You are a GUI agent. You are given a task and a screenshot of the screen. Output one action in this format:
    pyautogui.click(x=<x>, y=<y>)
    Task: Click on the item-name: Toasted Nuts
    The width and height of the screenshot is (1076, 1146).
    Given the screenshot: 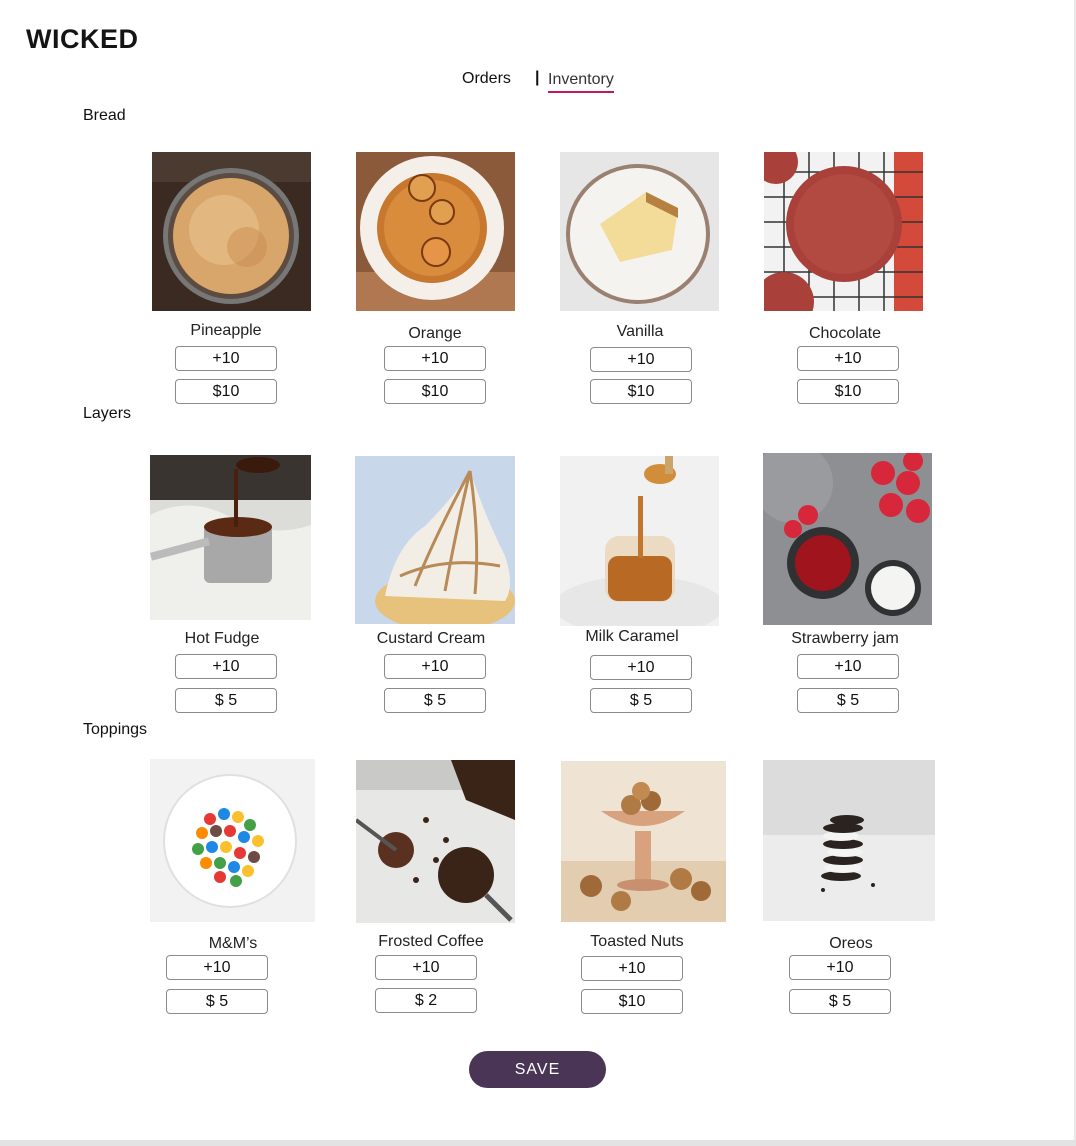 What is the action you would take?
    pyautogui.click(x=637, y=941)
    